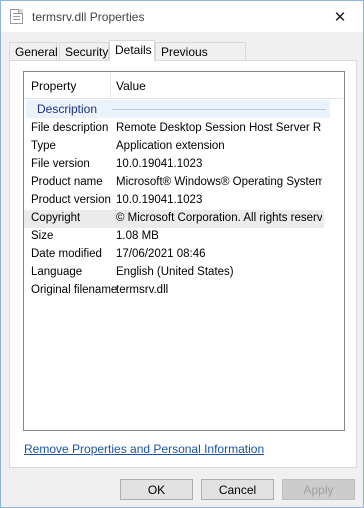 The image size is (364, 508). Describe the element at coordinates (174, 237) in the screenshot. I see `list-item: Size 1.08 MB` at that location.